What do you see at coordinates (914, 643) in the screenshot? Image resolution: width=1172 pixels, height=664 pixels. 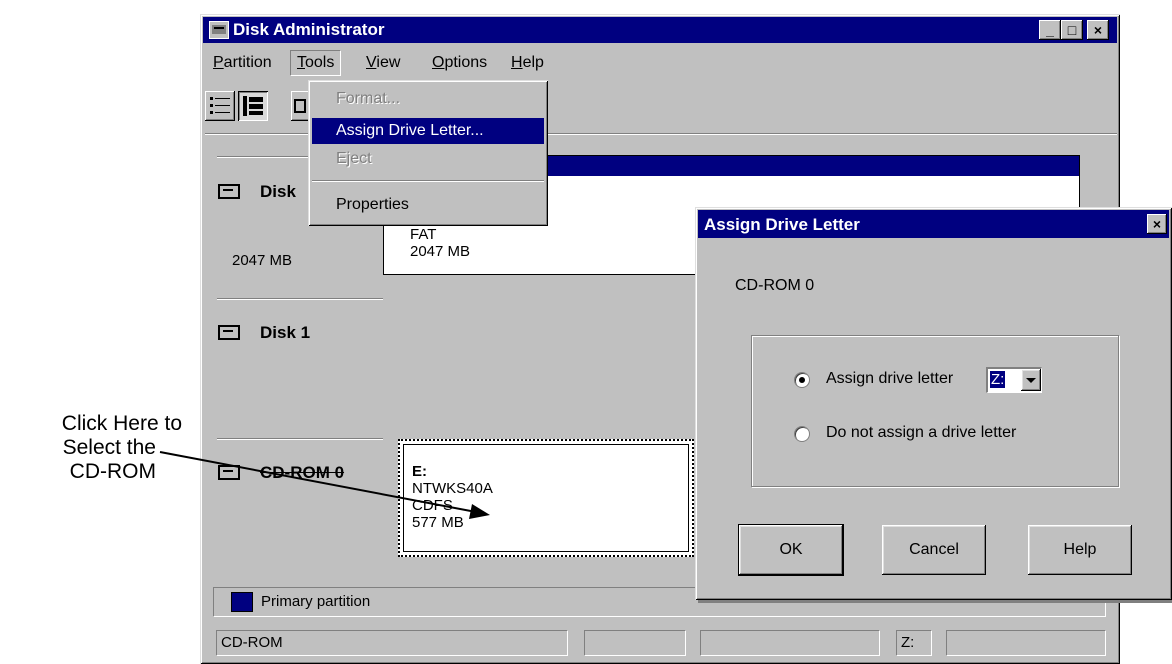 I see `status-drive-letter: Z:` at bounding box center [914, 643].